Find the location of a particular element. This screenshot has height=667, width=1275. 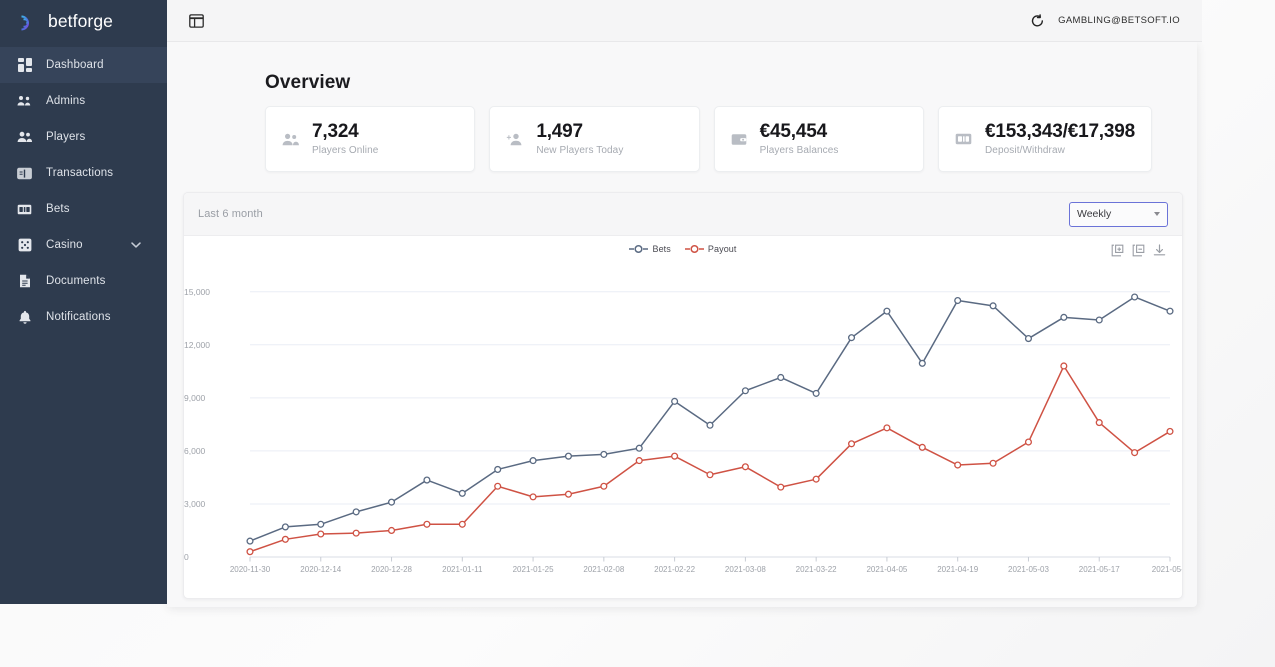

sidebar-item-players: Players is located at coordinates (83, 137).